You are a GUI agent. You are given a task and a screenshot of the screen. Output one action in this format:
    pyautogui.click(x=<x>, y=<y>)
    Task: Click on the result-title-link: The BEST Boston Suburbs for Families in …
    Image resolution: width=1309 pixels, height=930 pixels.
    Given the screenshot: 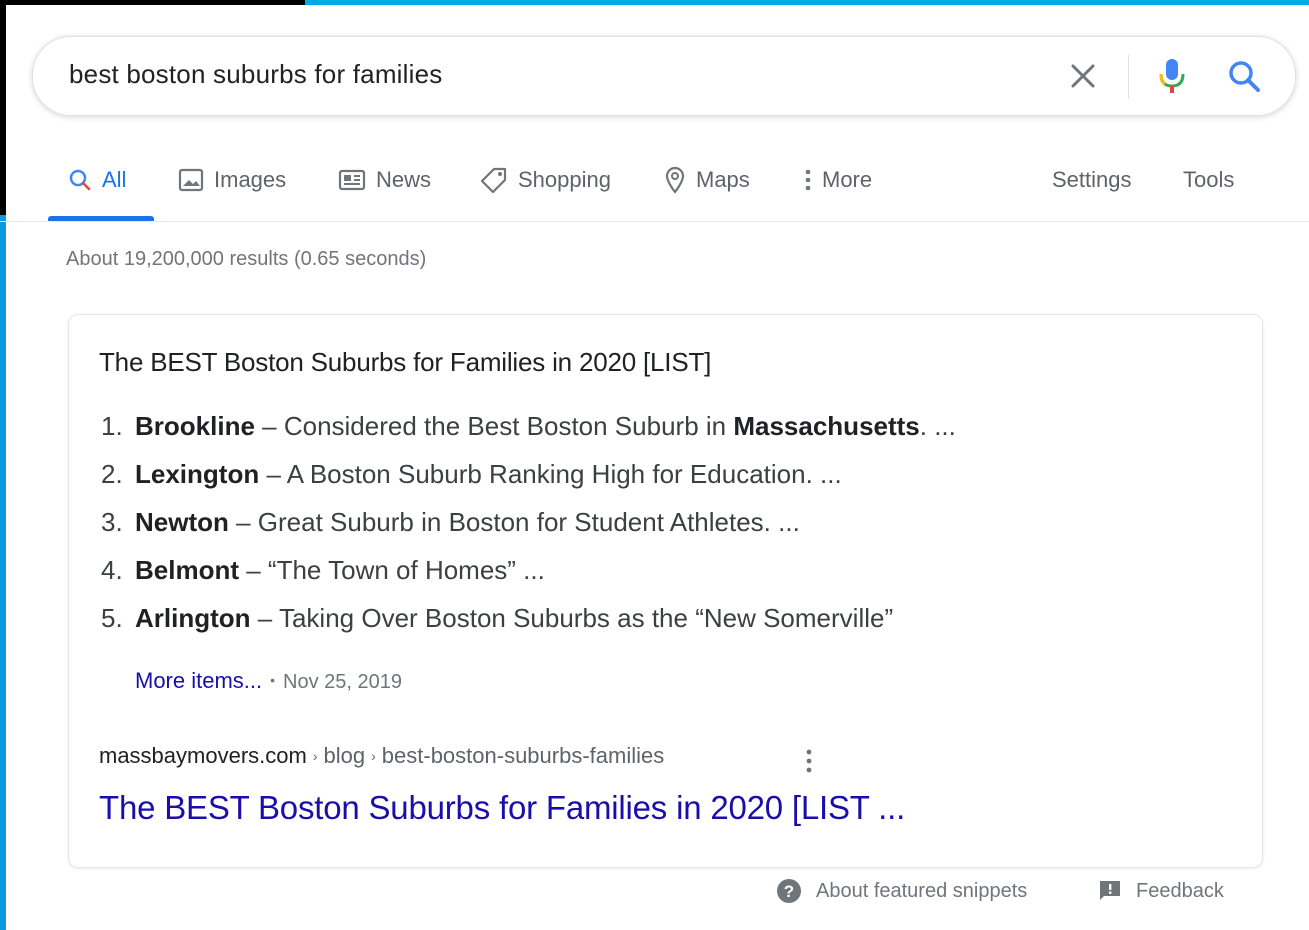 What is the action you would take?
    pyautogui.click(x=502, y=808)
    